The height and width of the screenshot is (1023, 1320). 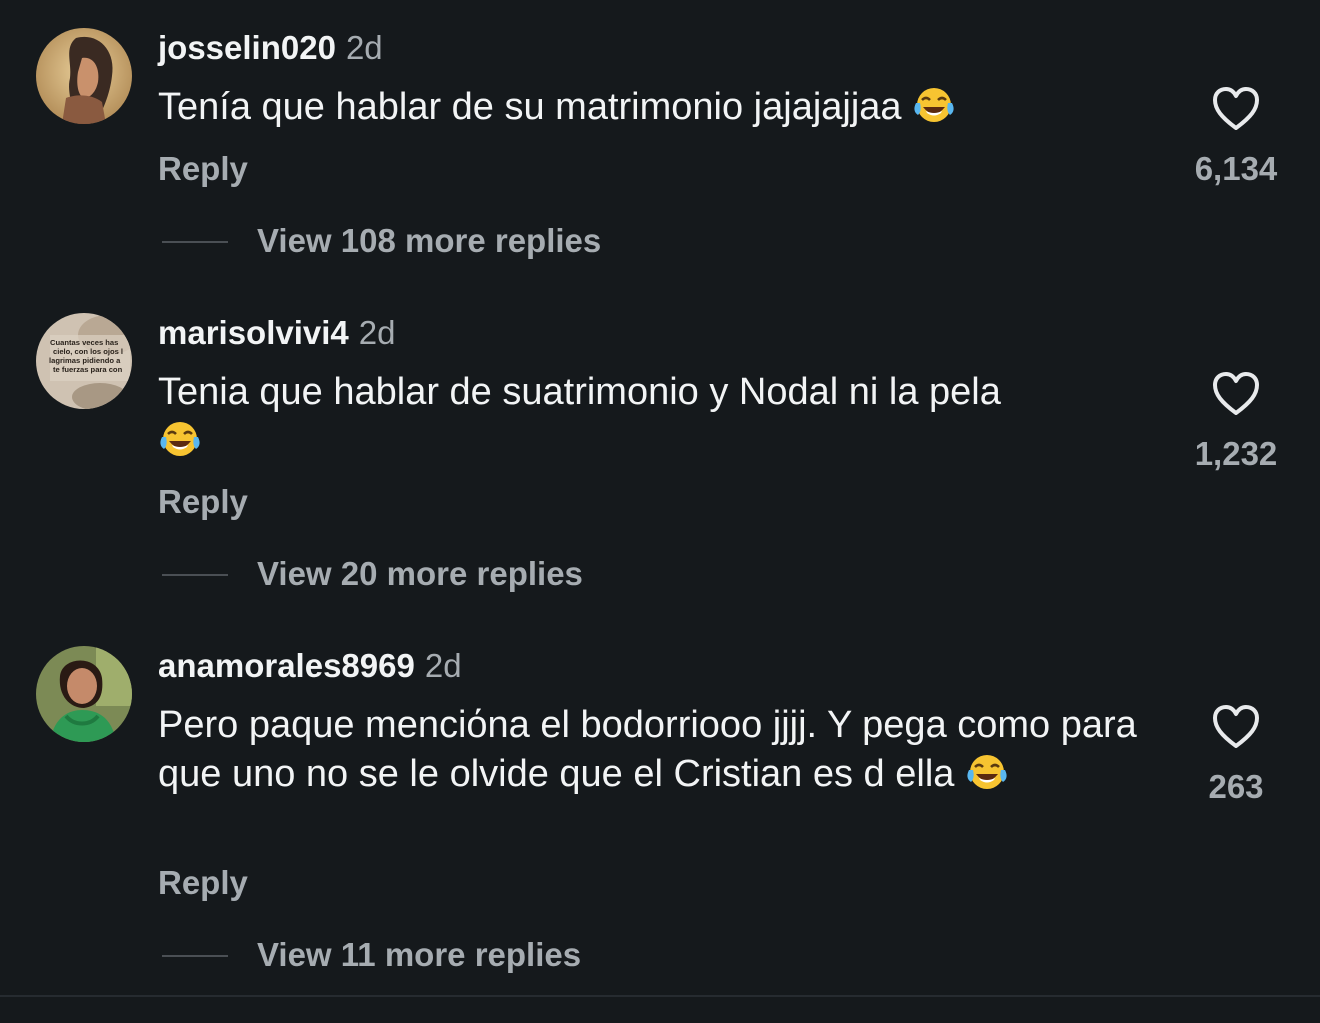 I want to click on avatar-text-line: te fuerzas para con, so click(x=88, y=369).